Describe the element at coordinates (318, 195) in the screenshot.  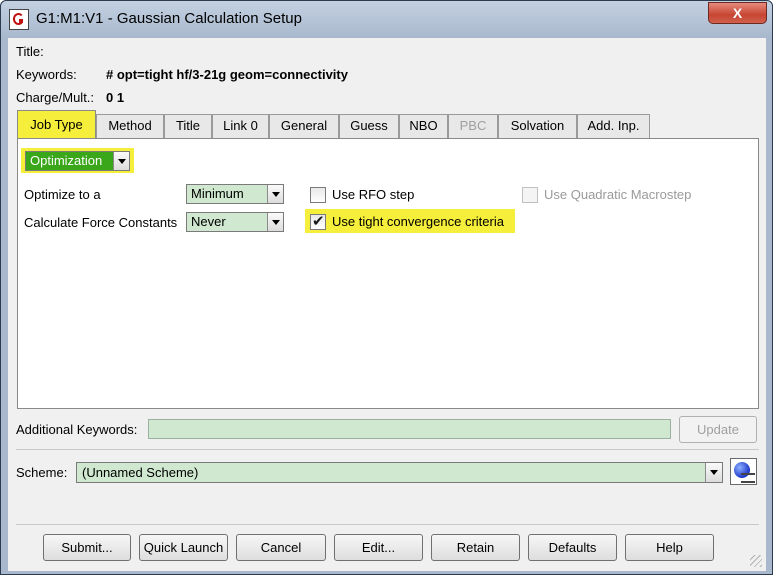
I see `rfo-step-checkbox` at that location.